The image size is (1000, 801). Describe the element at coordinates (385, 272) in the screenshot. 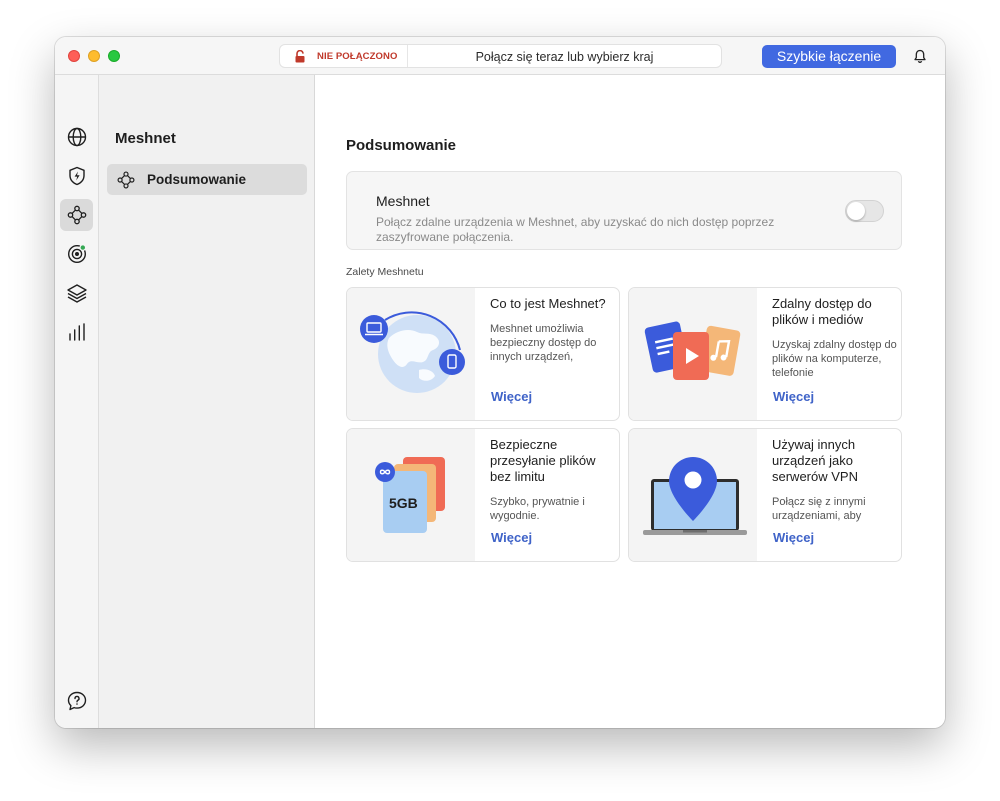

I see `section-label: Zalety Meshnetu` at that location.